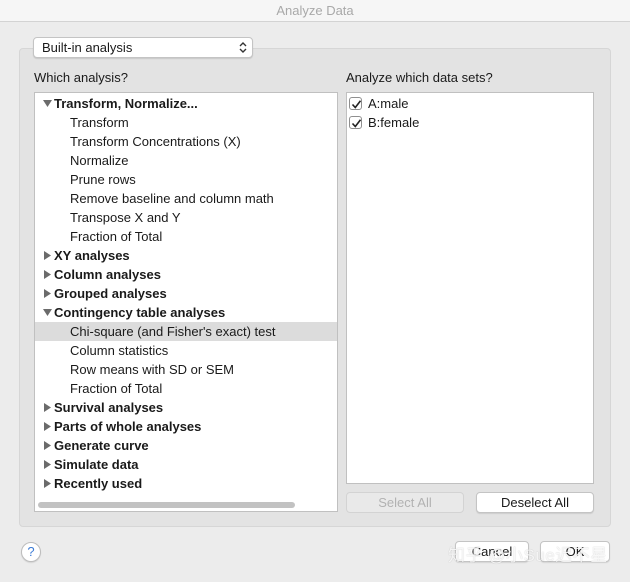 The image size is (630, 582). I want to click on analysis-row-label: Recently used, so click(98, 483).